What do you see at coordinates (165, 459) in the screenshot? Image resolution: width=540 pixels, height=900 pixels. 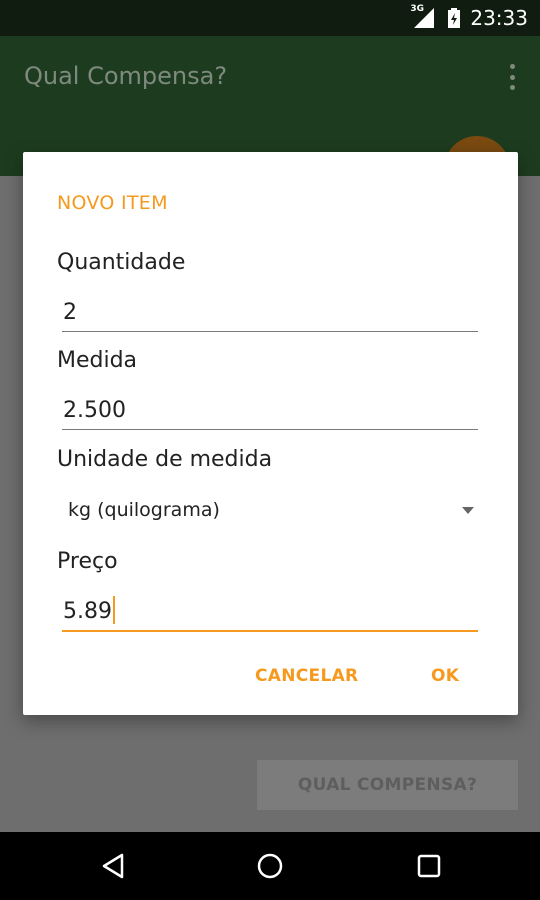 I see `unit-label: Unidade de medida` at bounding box center [165, 459].